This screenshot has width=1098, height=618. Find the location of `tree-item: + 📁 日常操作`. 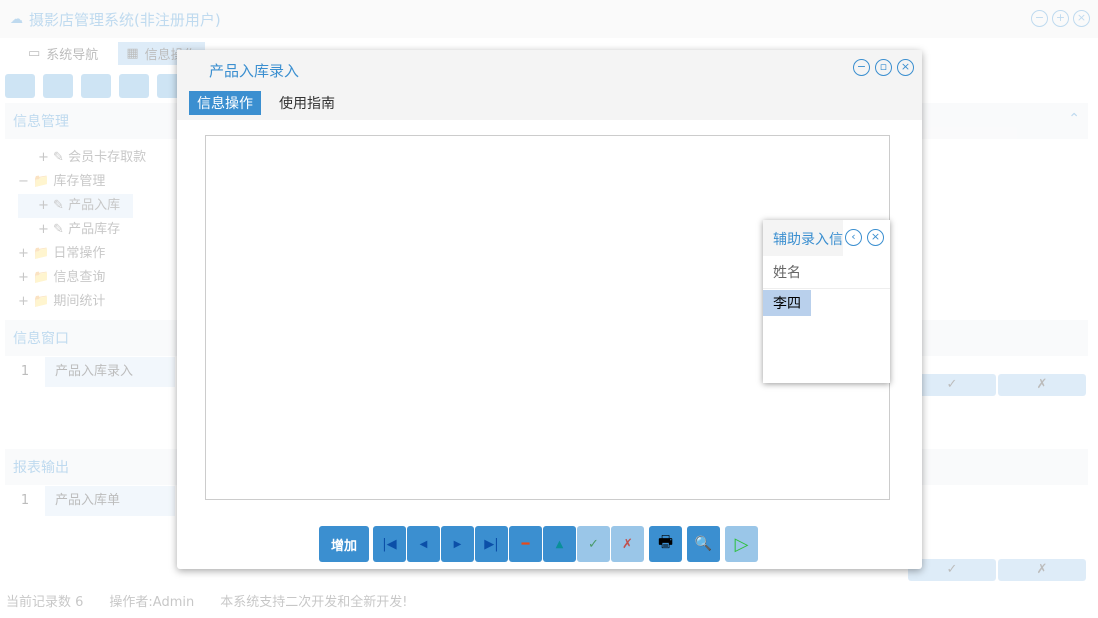

tree-item: + 📁 日常操作 is located at coordinates (82, 254).